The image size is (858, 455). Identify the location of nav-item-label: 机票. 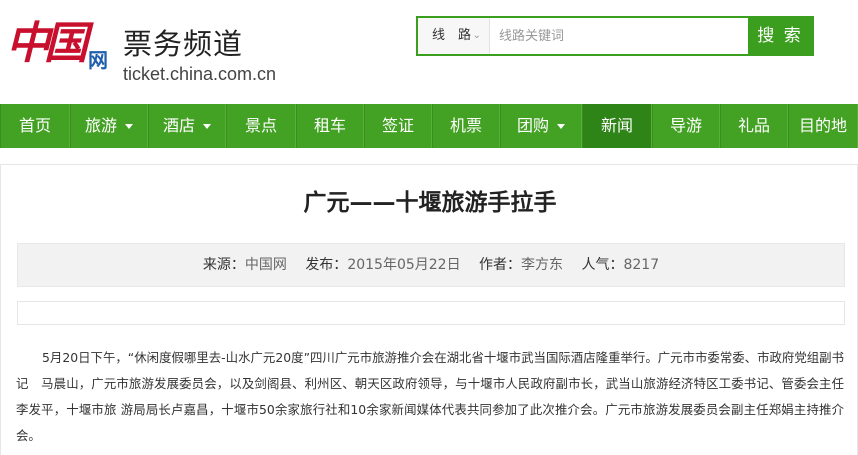
(465, 125).